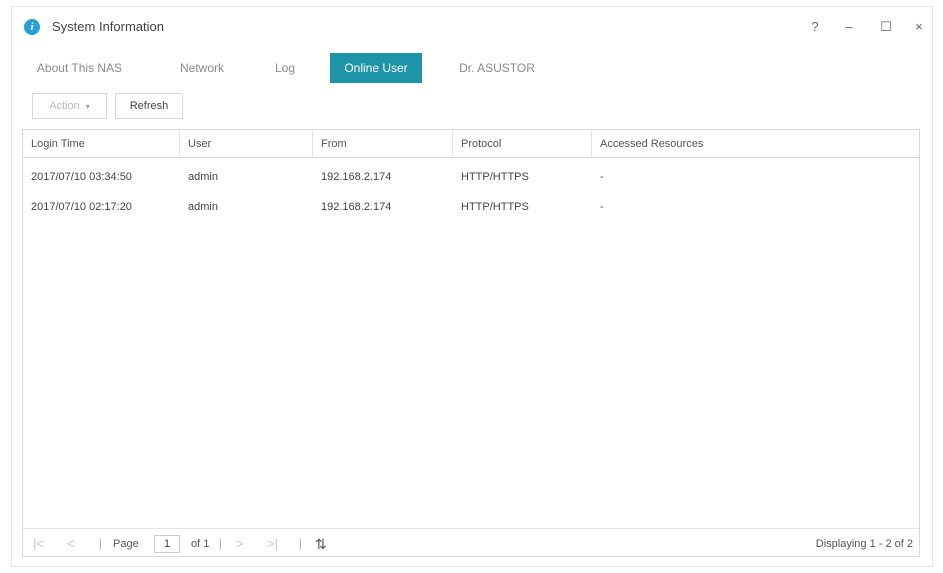 This screenshot has height=573, width=943. I want to click on tab-about-this-nas: About This NAS, so click(79, 68).